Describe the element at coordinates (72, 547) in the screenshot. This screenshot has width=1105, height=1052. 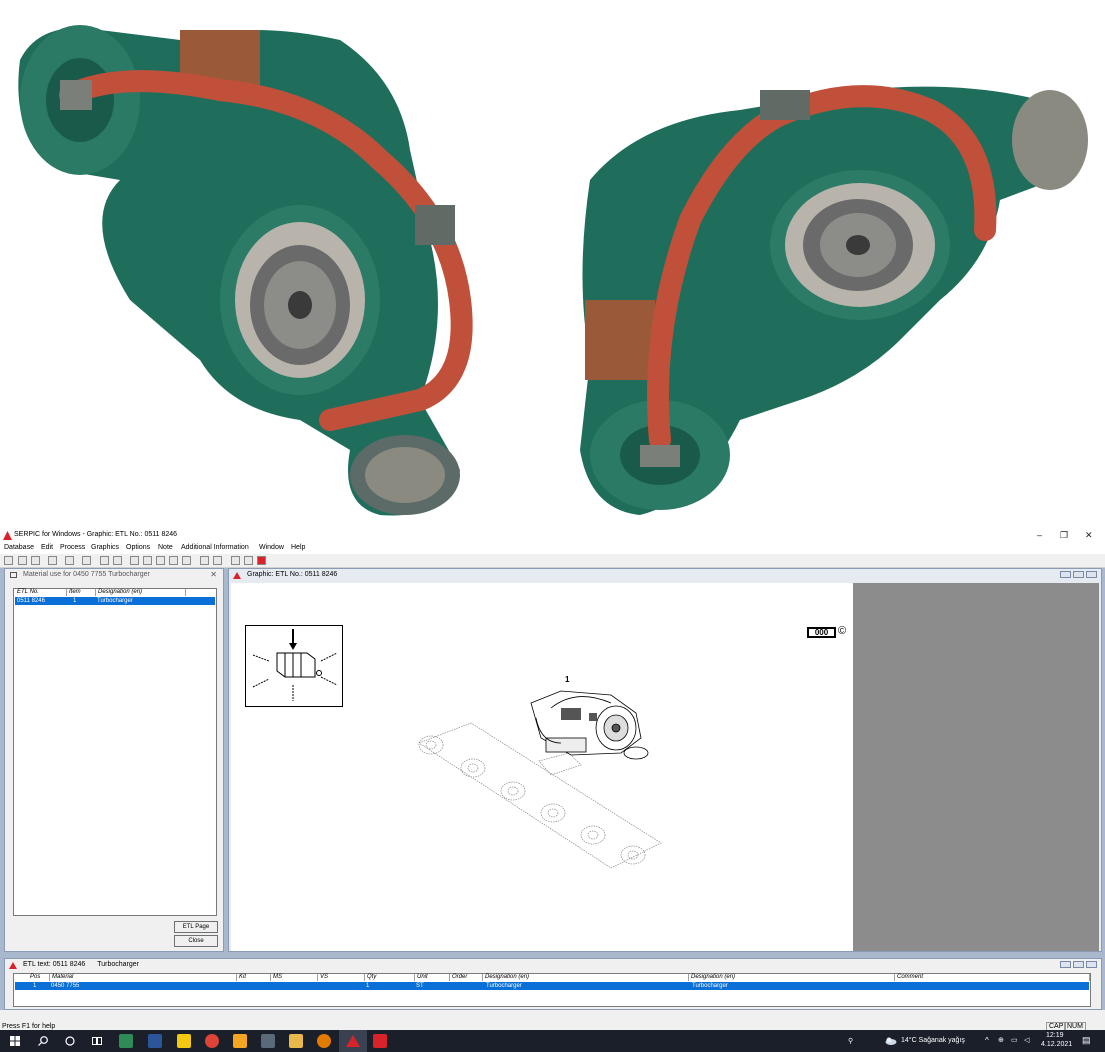
I see `menu-process: Process` at that location.